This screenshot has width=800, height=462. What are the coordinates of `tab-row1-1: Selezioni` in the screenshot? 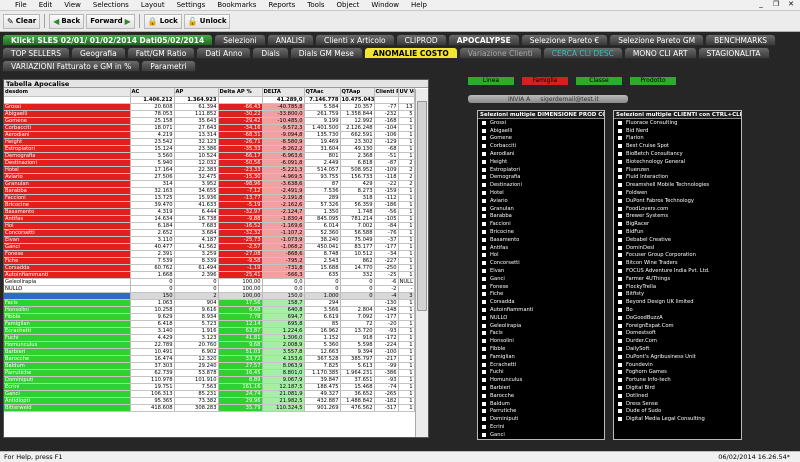 It's located at (240, 40).